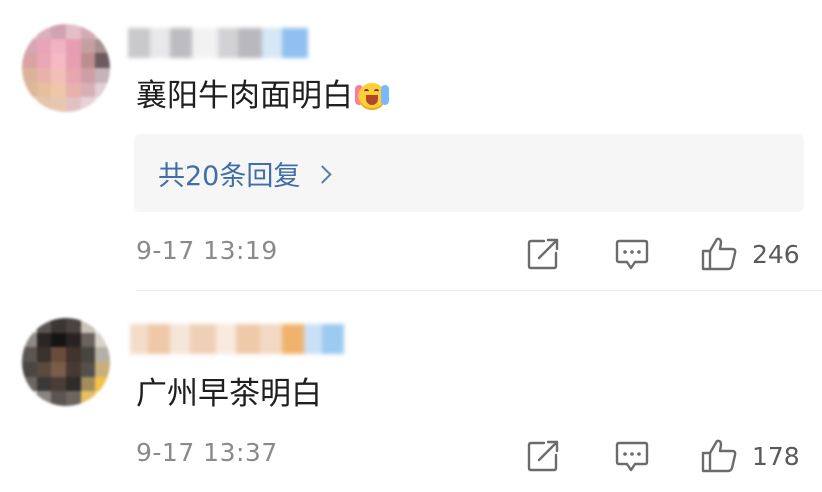 The height and width of the screenshot is (492, 822). Describe the element at coordinates (750, 254) in the screenshot. I see `like-button: 246` at that location.